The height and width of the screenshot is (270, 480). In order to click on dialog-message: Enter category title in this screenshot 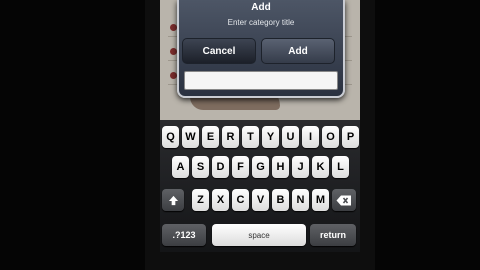, I will do `click(261, 22)`.